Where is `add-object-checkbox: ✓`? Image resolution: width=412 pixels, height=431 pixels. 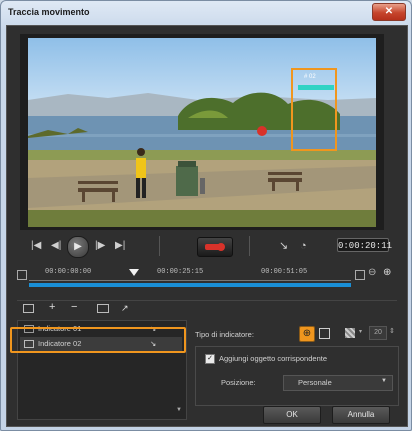
add-object-checkbox: ✓ is located at coordinates (210, 359).